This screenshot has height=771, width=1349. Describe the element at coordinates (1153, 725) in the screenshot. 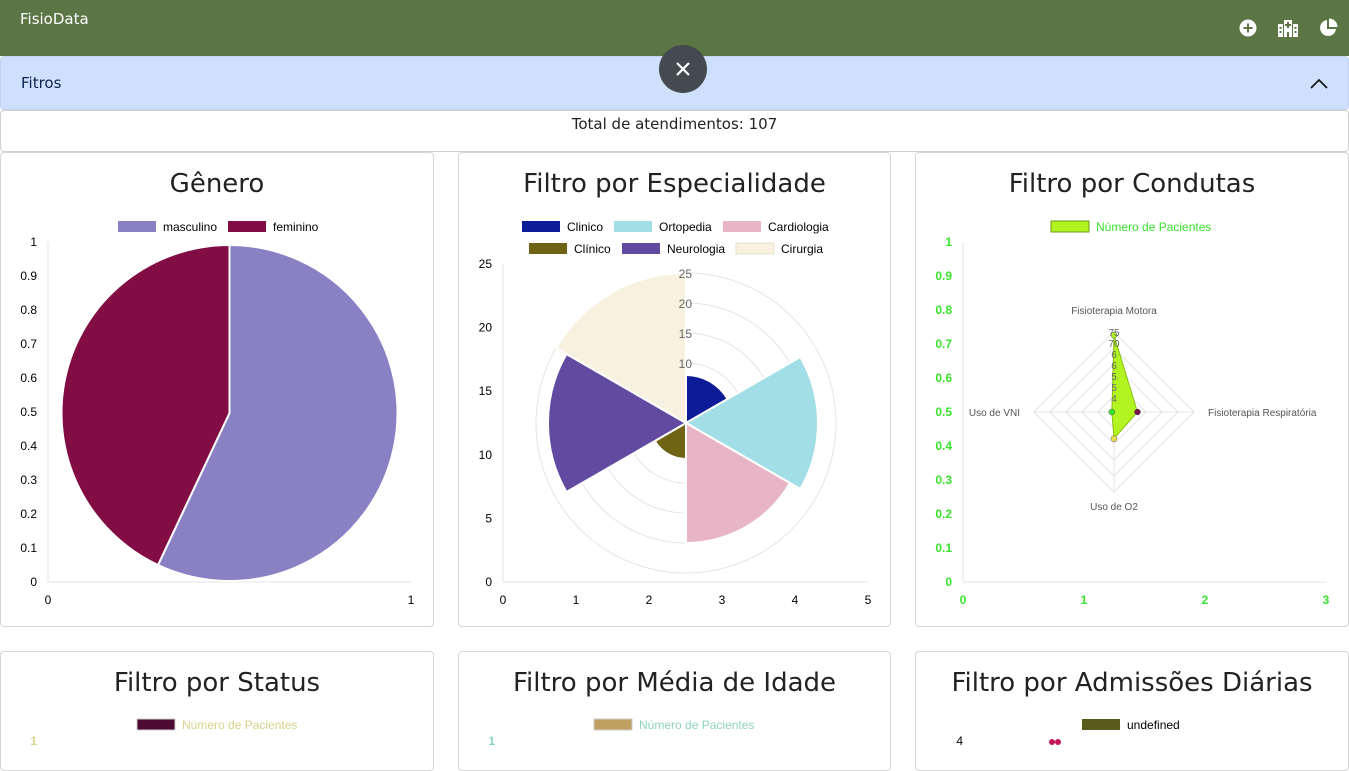

I see `legend-label: undefined` at that location.